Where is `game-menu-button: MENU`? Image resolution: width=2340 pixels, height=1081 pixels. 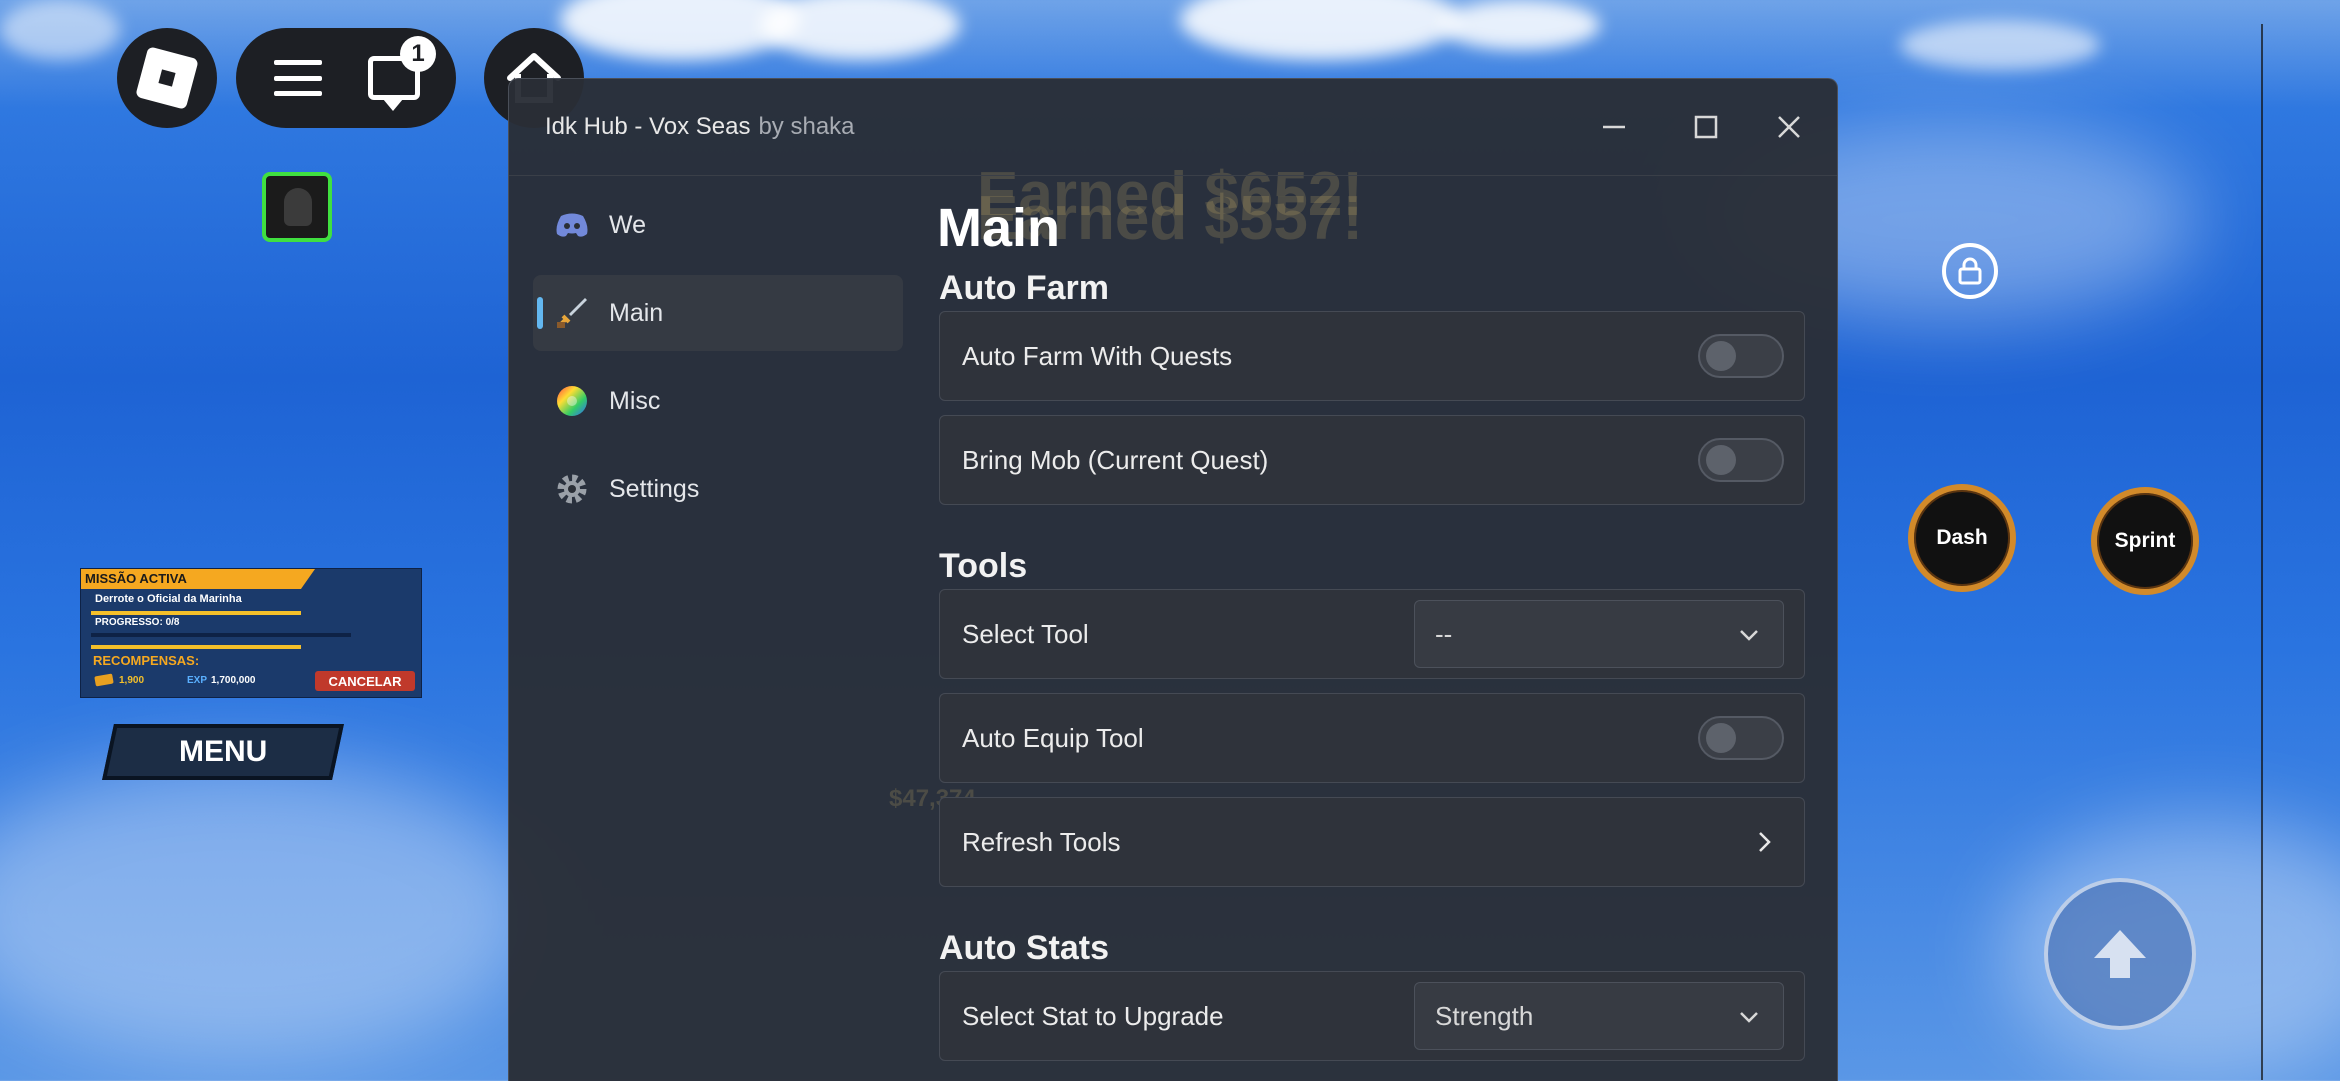 game-menu-button: MENU is located at coordinates (223, 752).